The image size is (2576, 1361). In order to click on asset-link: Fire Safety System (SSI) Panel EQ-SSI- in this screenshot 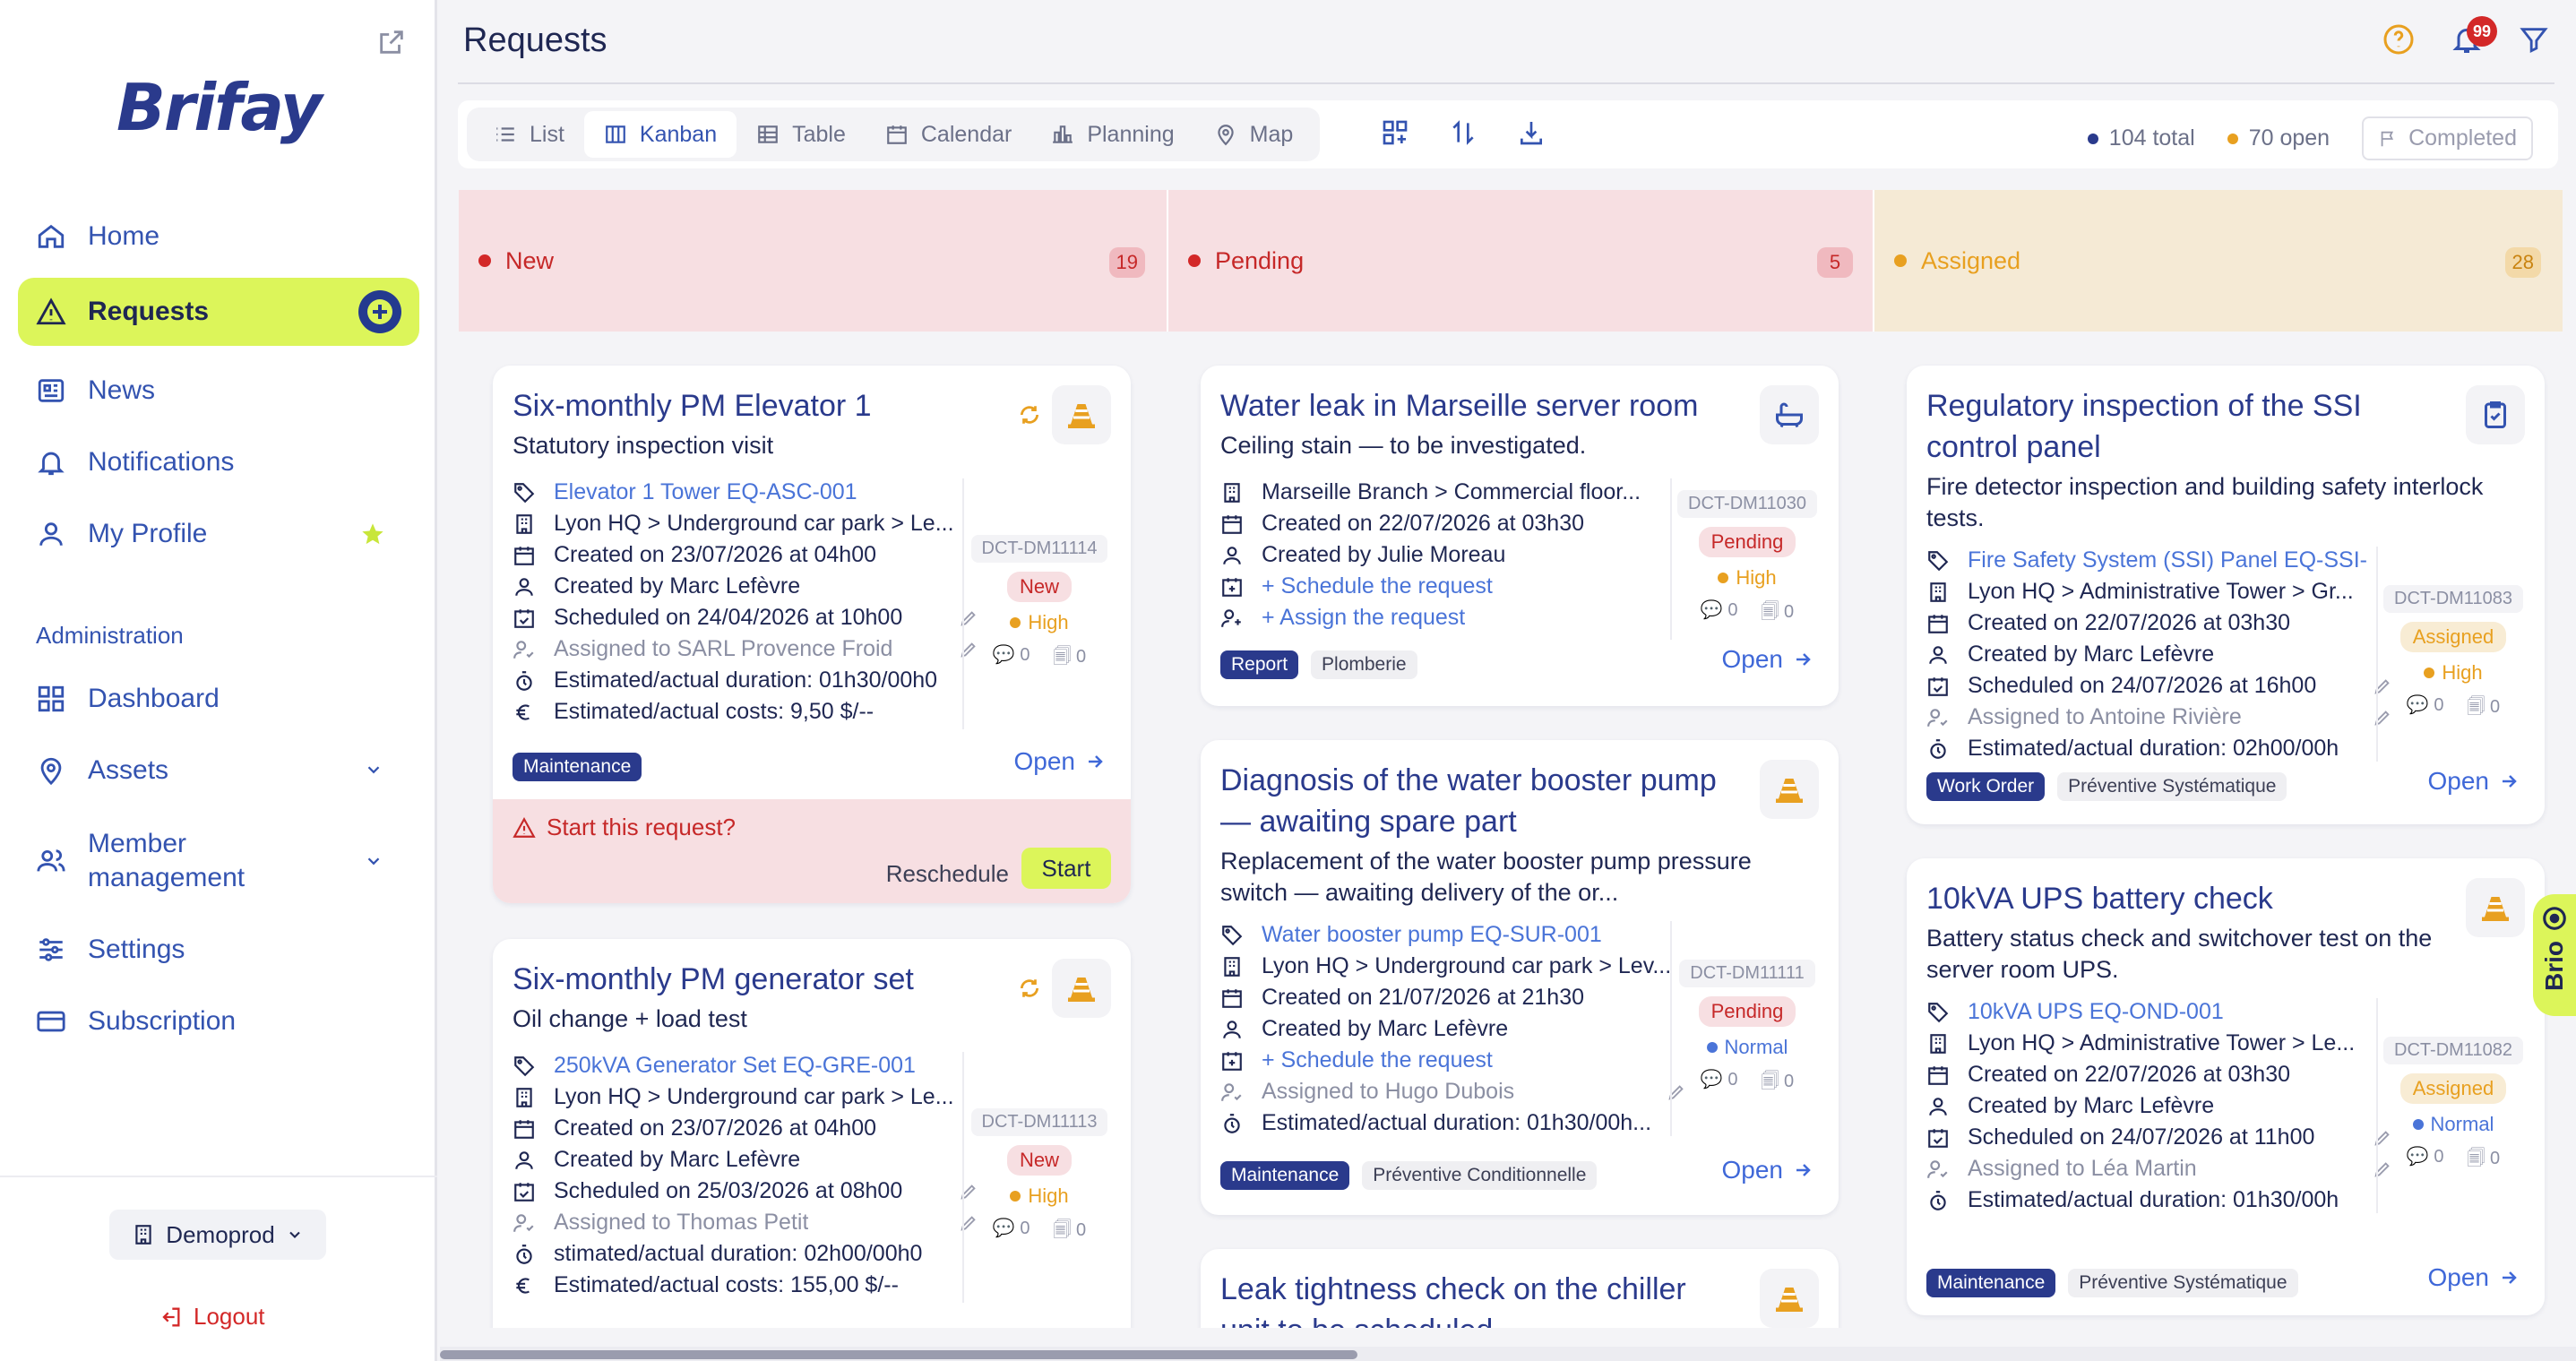, I will do `click(2167, 560)`.